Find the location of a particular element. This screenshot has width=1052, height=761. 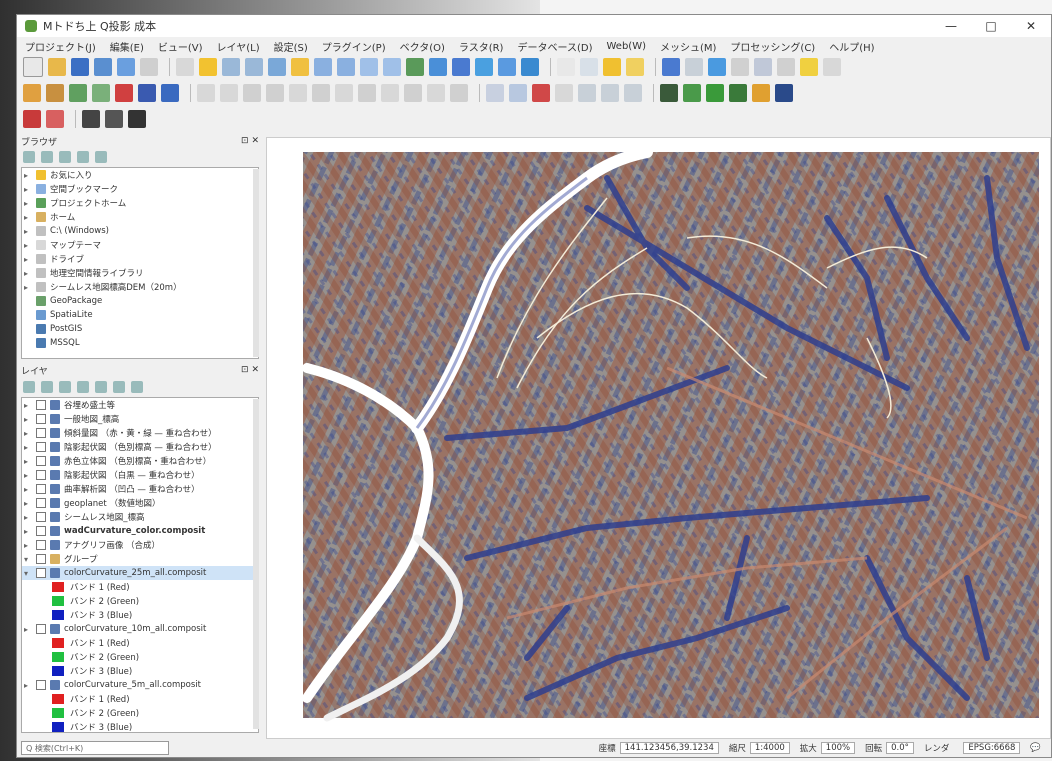

pan-icon is located at coordinates (185, 67).